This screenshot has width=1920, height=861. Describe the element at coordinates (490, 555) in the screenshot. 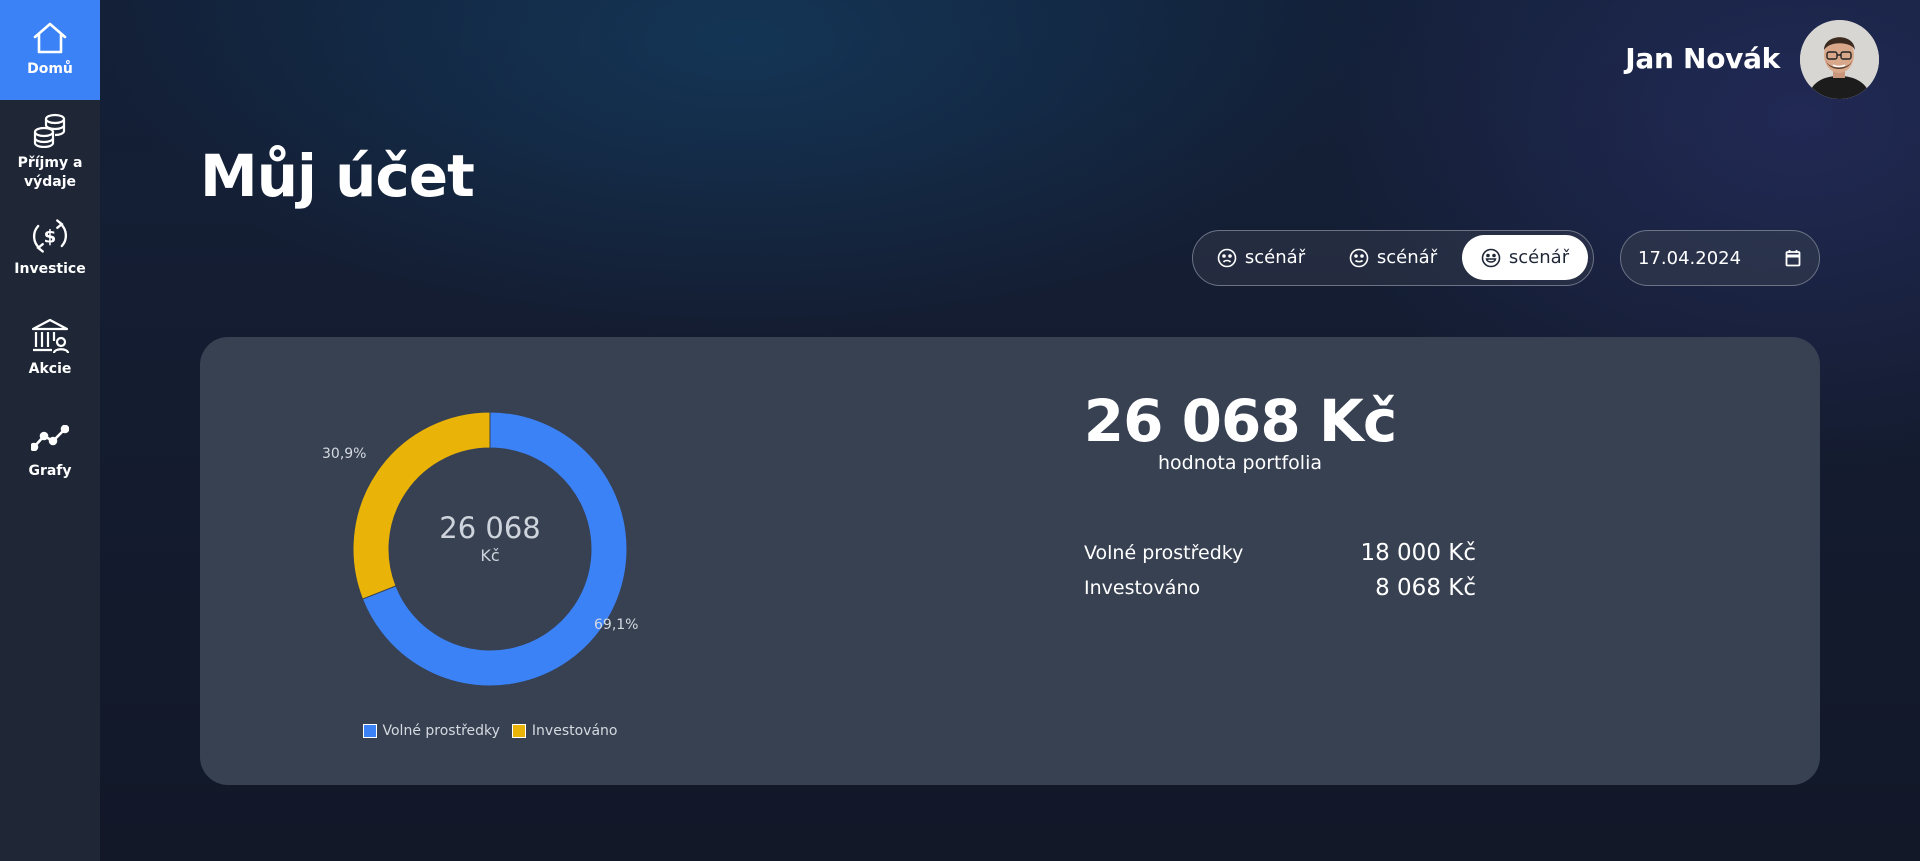

I see `chart-center-unit: Kč` at that location.